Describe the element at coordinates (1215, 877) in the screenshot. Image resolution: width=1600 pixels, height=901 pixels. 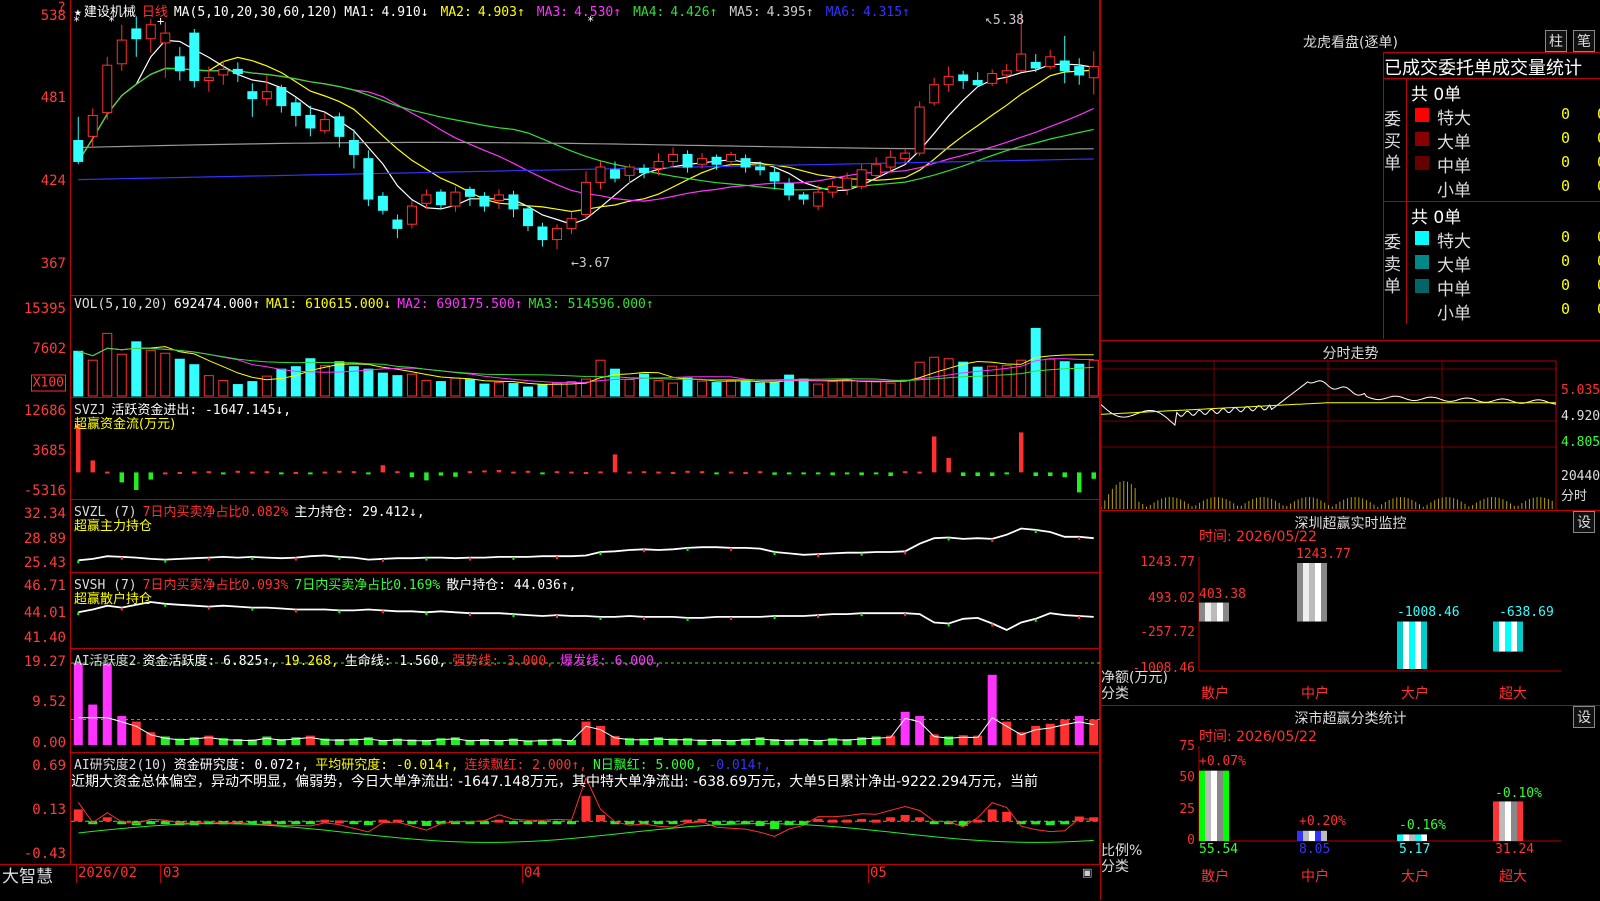
I see `classify-category: 散户` at that location.